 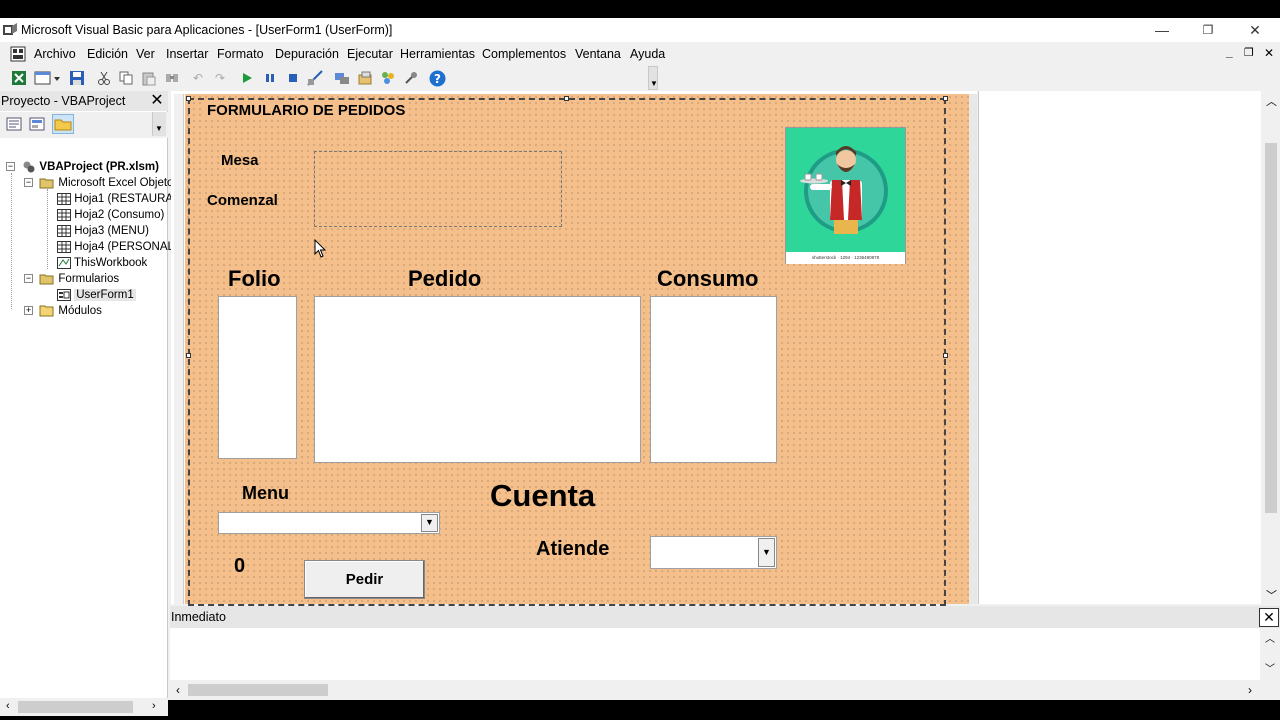 What do you see at coordinates (647, 54) in the screenshot?
I see `menu-ayuda: Ayuda` at bounding box center [647, 54].